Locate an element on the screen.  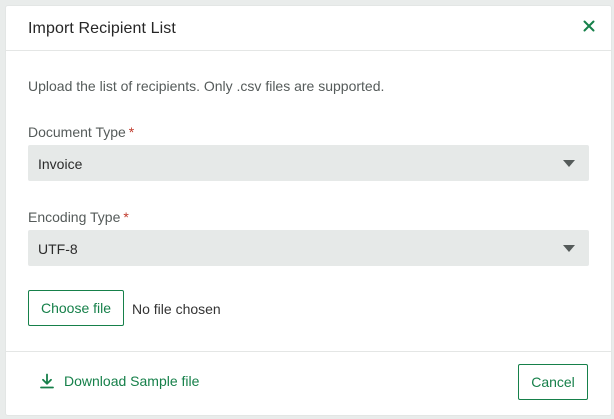
encoding-type-select: UTF-8 is located at coordinates (308, 248).